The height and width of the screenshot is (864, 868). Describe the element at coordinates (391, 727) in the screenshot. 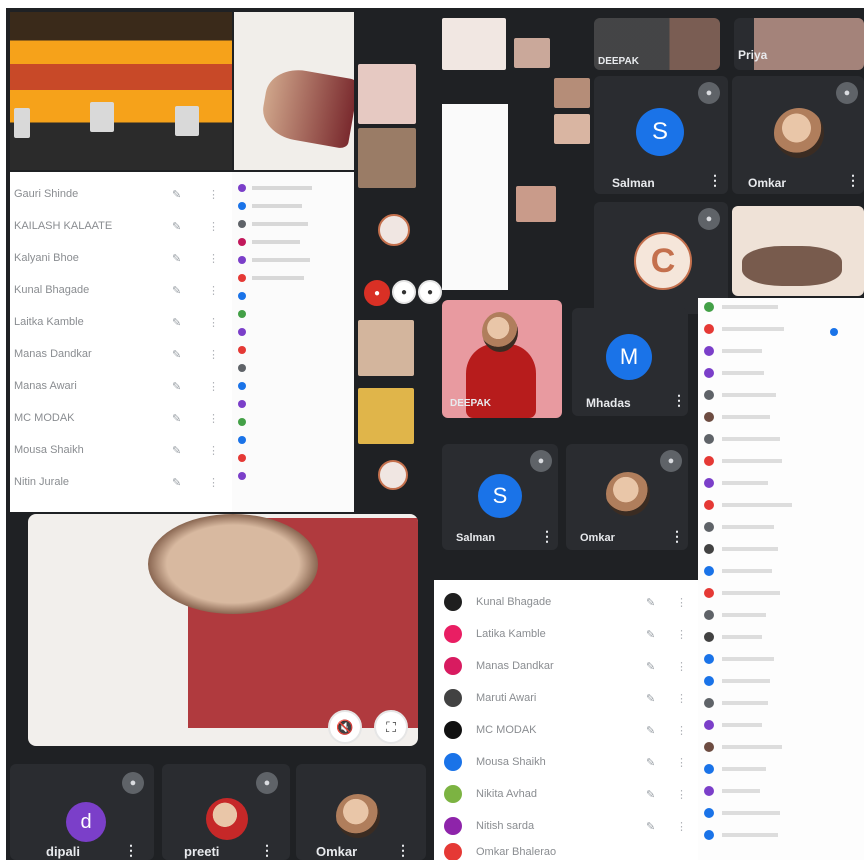

I see `fullscreen-button: ⛶` at that location.